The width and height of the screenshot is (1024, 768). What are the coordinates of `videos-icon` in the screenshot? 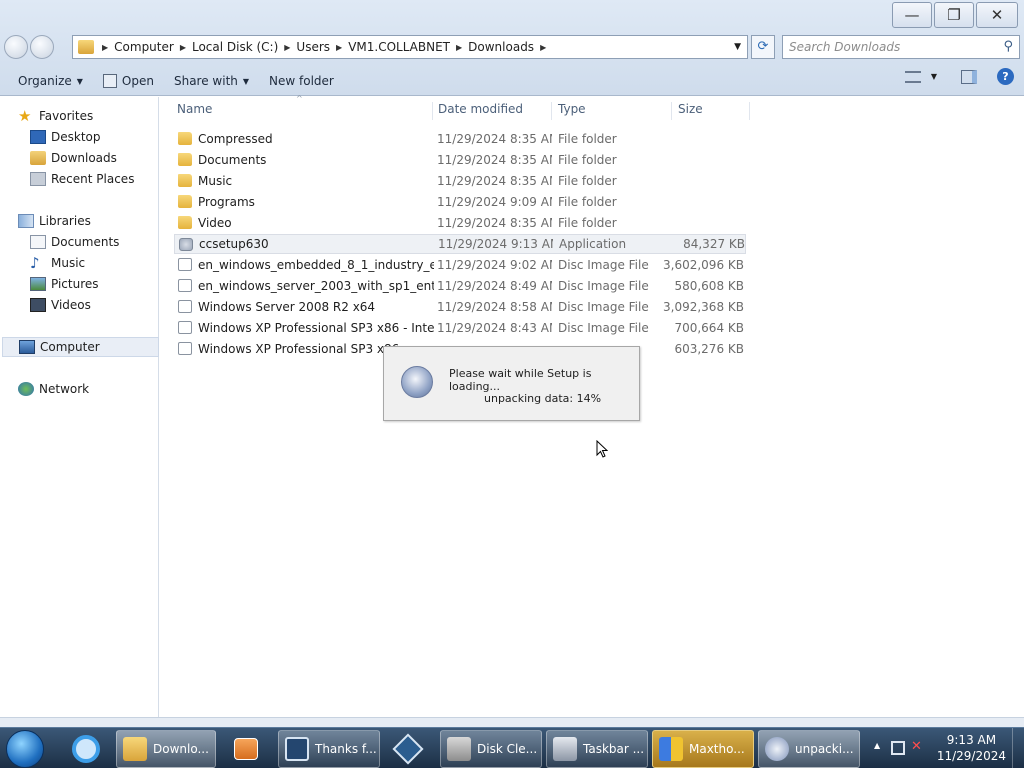 It's located at (38, 305).